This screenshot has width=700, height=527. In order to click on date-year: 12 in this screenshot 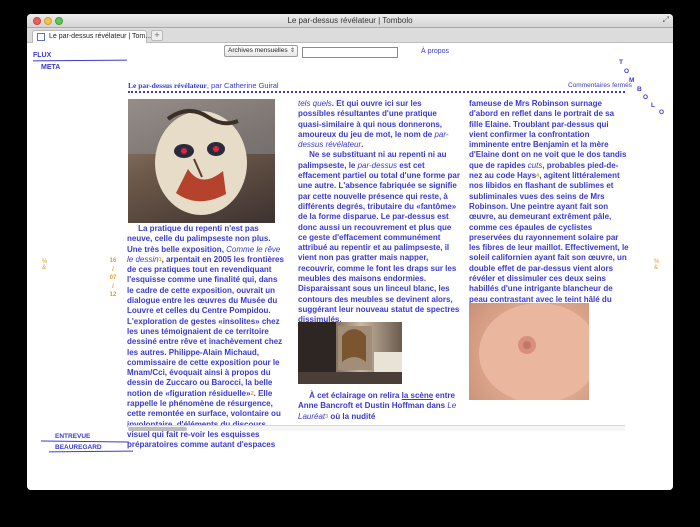, I will do `click(113, 295)`.